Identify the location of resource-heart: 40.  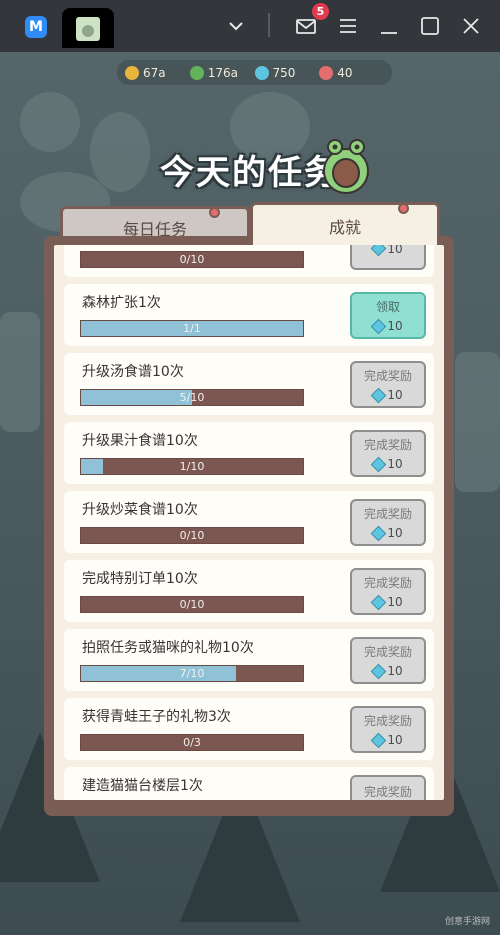
(351, 72).